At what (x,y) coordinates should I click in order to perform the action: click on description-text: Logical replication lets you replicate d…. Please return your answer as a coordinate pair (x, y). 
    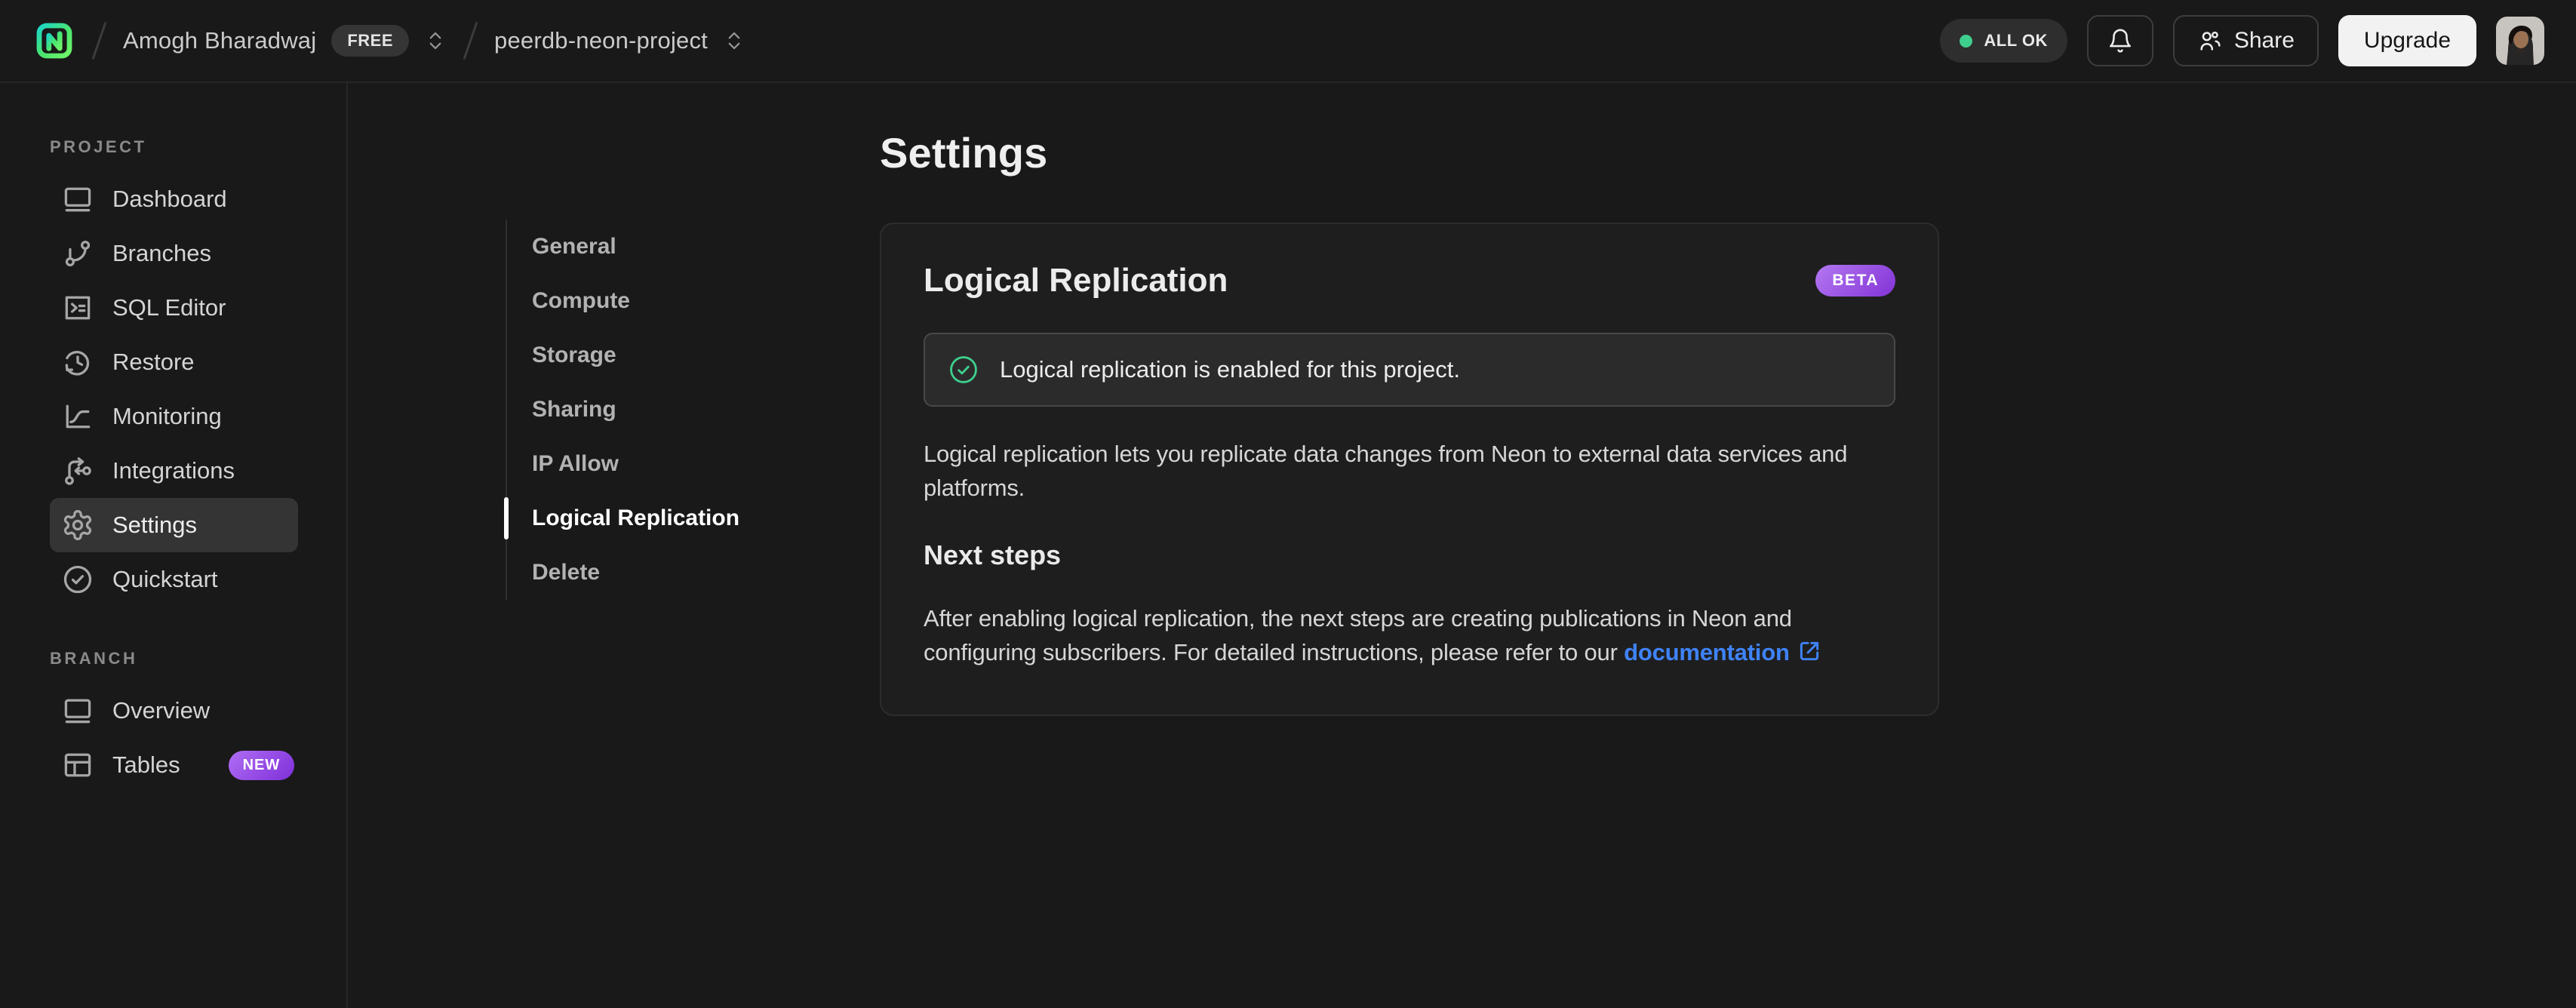
    Looking at the image, I should click on (1386, 471).